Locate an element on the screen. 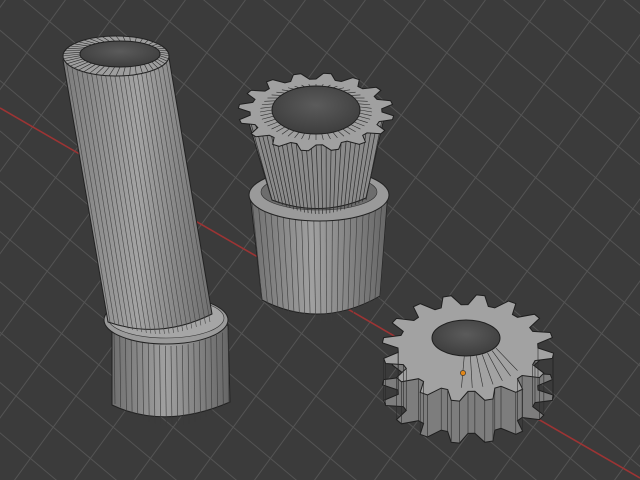 The width and height of the screenshot is (640, 480). pinion-gear-assembly is located at coordinates (316, 197).